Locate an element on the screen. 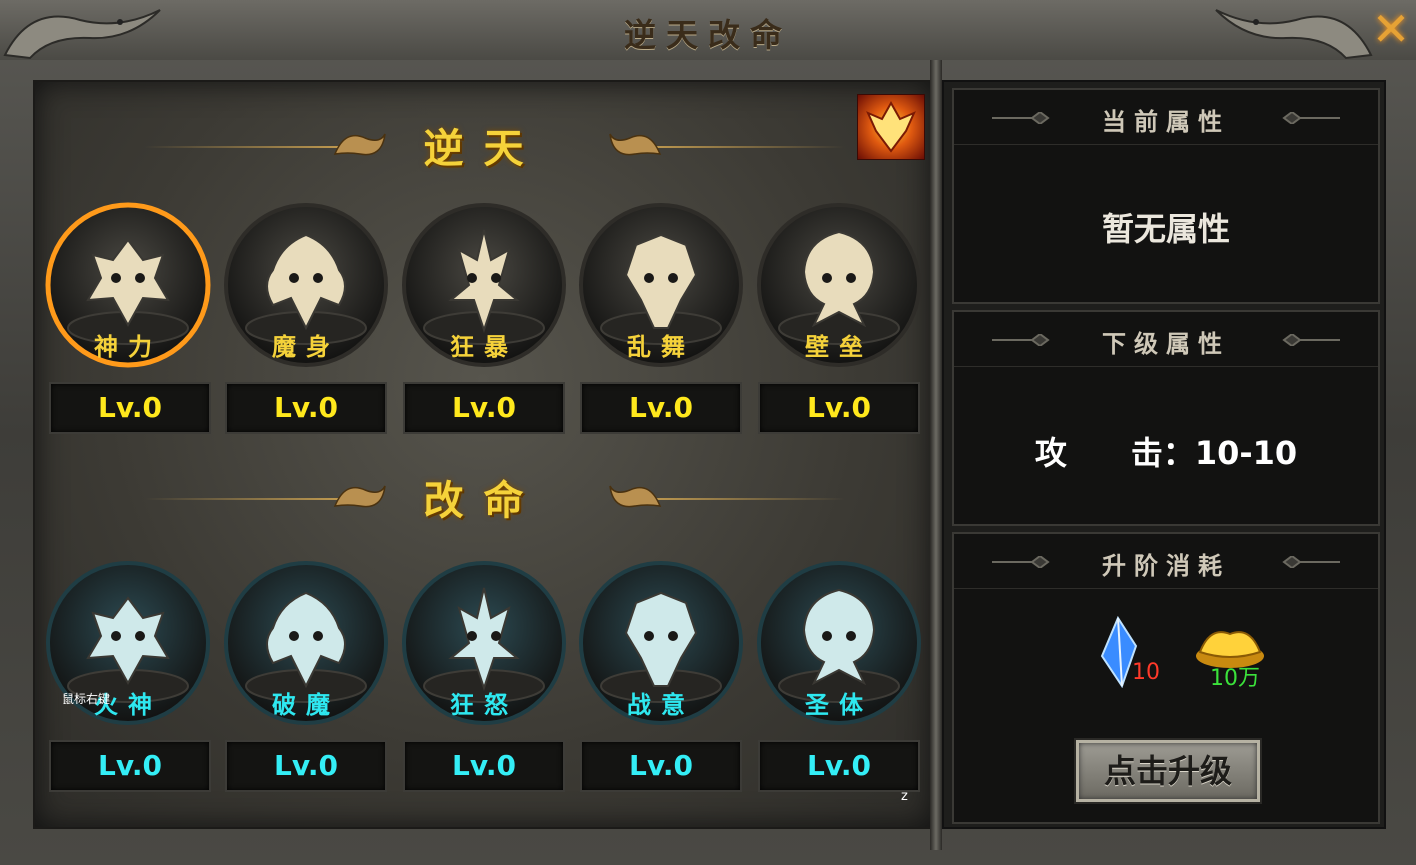 This screenshot has width=1416, height=865. current-attr-box: 当前属性 暂无属性 is located at coordinates (1166, 196).